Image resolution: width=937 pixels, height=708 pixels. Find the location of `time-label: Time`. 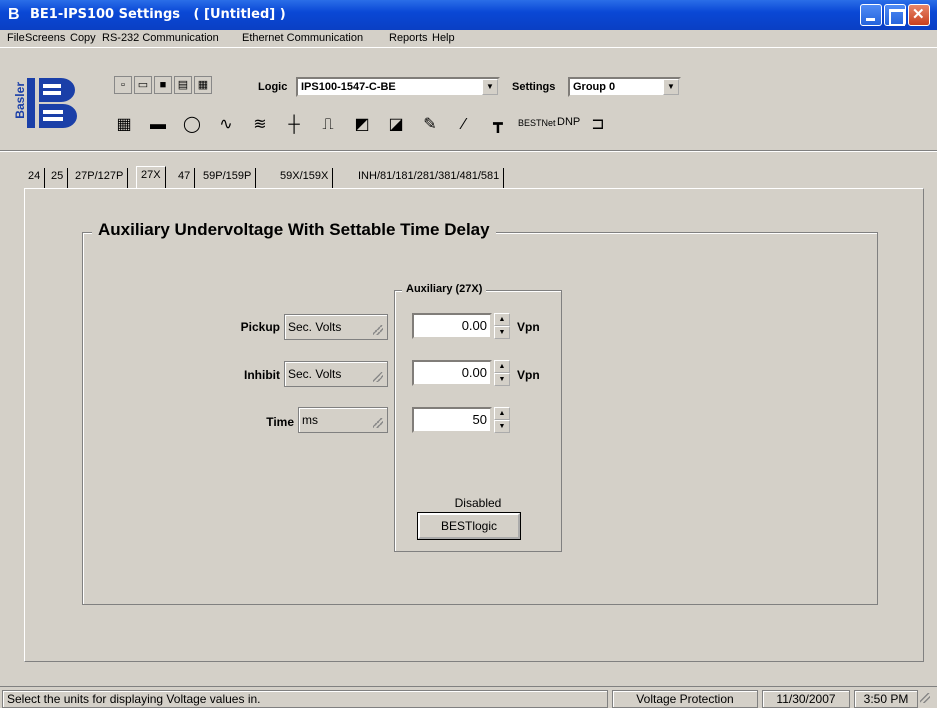

time-label: Time is located at coordinates (280, 422).